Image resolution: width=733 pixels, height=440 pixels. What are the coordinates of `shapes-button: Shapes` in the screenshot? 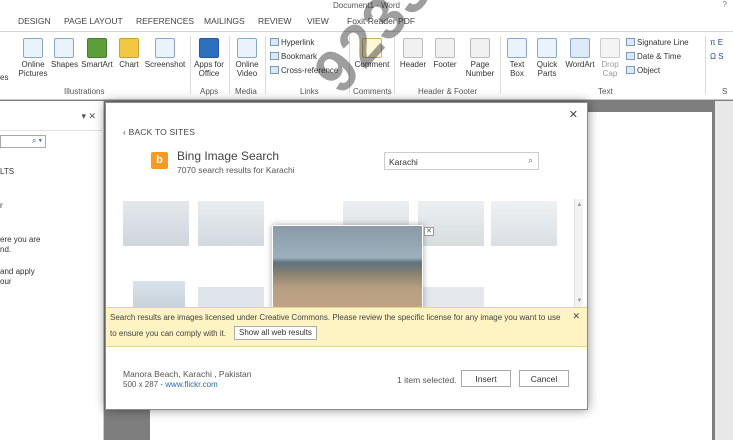 It's located at (64, 53).